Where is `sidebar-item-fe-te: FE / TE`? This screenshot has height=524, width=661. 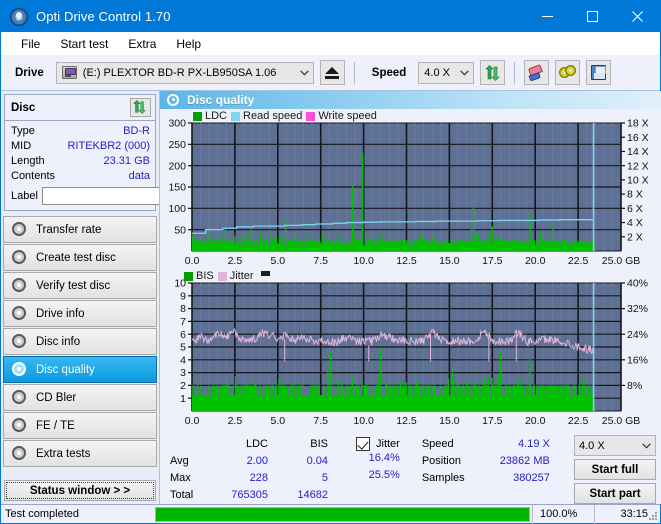
sidebar-item-fe-te: FE / TE is located at coordinates (80, 425).